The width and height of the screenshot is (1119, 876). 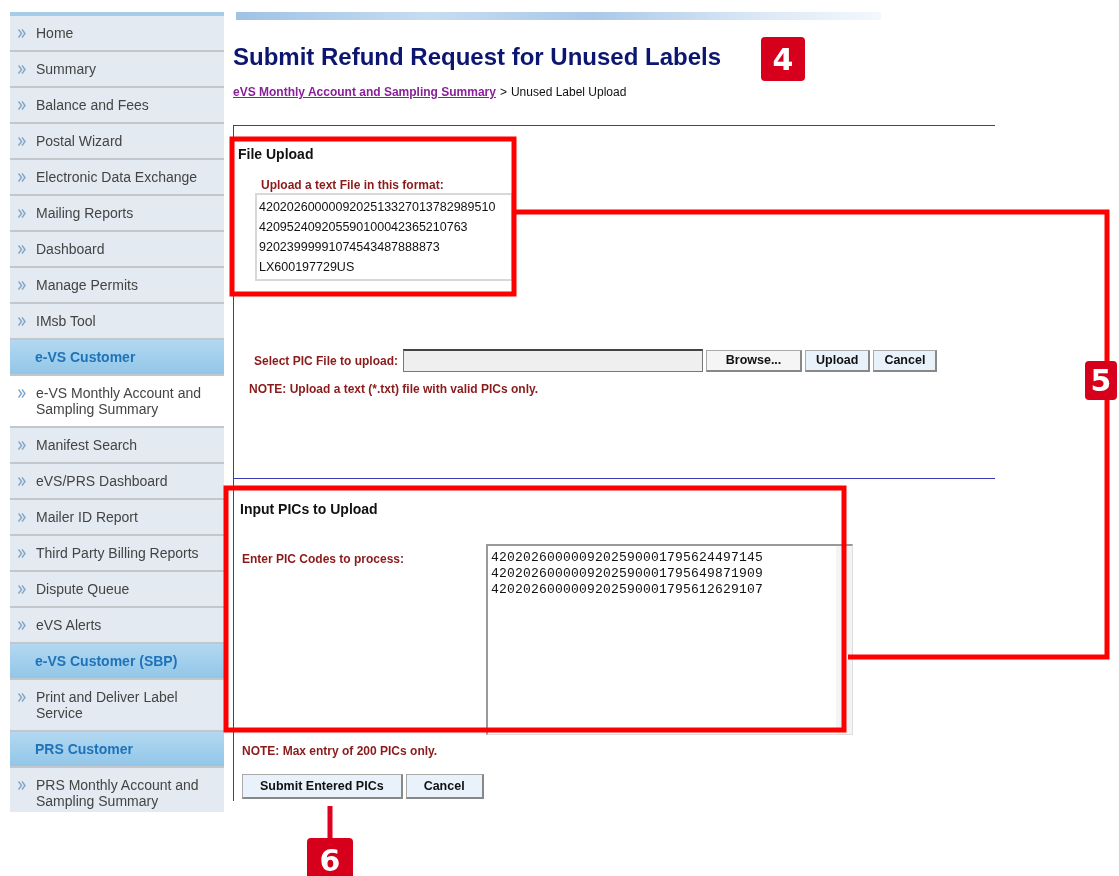 What do you see at coordinates (117, 590) in the screenshot?
I see `sidebar-item: Dispute Queue` at bounding box center [117, 590].